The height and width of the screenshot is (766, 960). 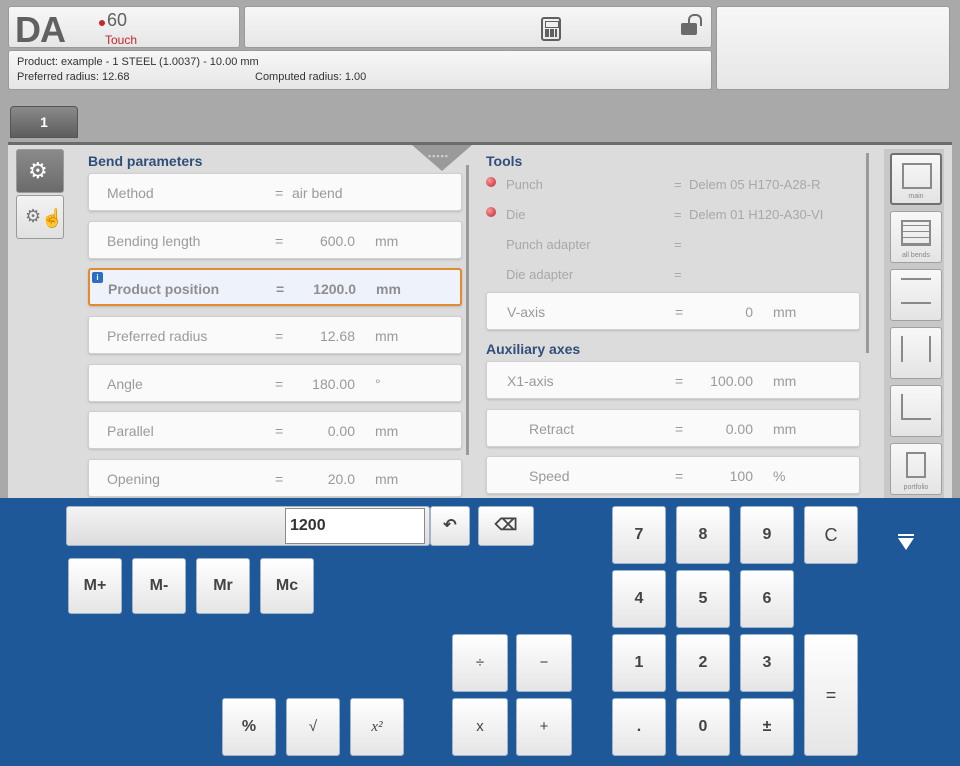 I want to click on param-unit: °, so click(x=378, y=384).